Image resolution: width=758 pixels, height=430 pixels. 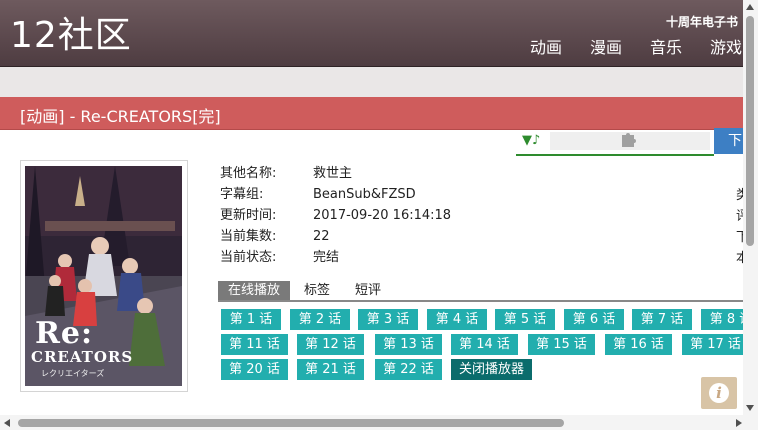 I want to click on content-tabs: 在线播放 标签 短评, so click(x=482, y=291).